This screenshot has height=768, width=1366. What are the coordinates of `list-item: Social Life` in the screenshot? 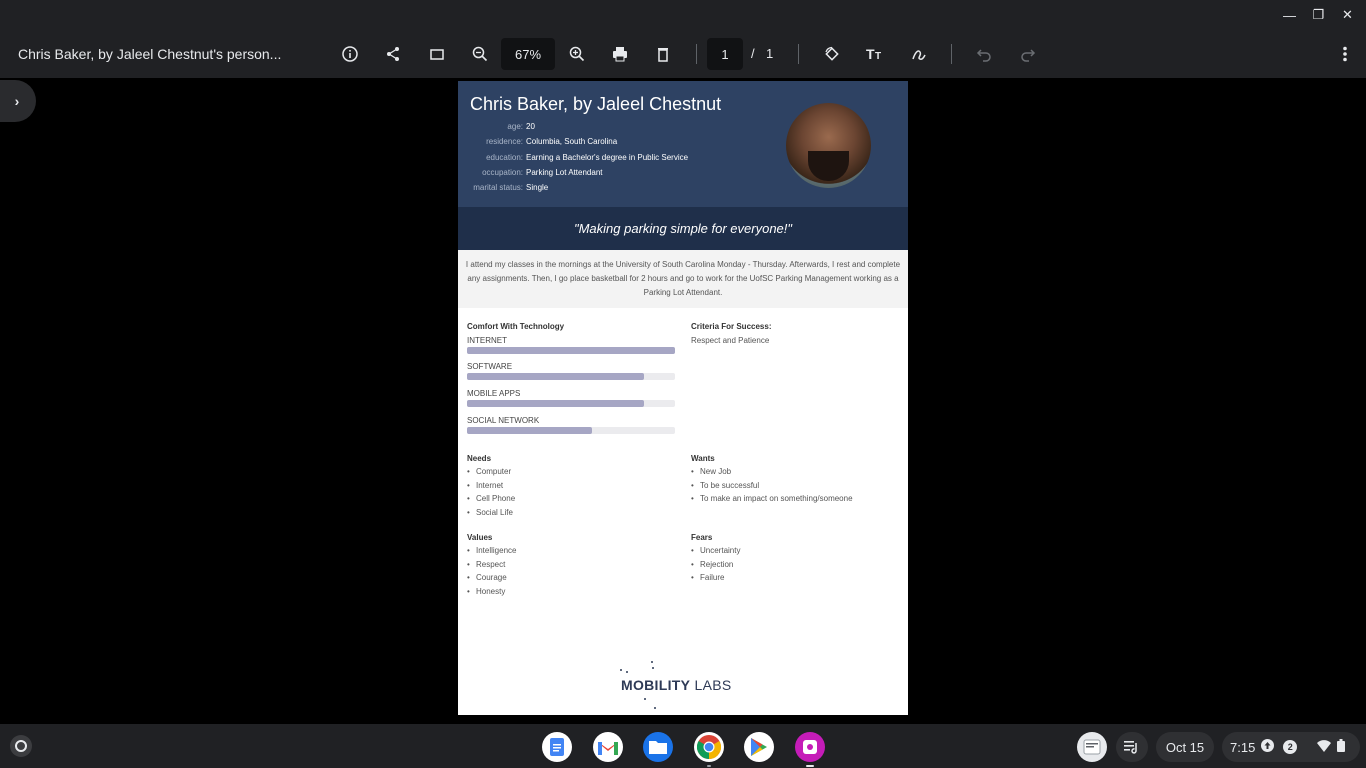 It's located at (491, 515).